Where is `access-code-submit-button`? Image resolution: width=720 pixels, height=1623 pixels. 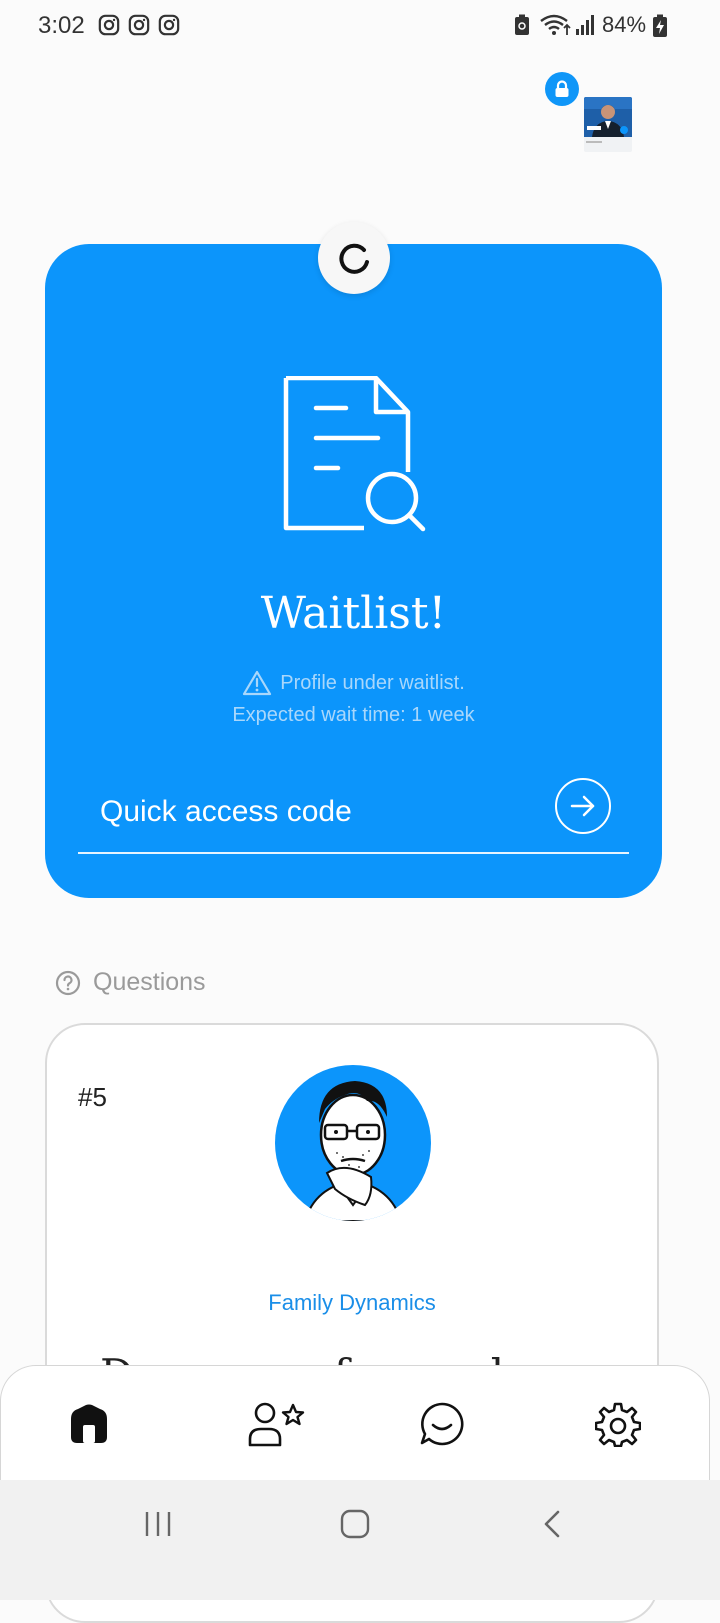
access-code-submit-button is located at coordinates (583, 806).